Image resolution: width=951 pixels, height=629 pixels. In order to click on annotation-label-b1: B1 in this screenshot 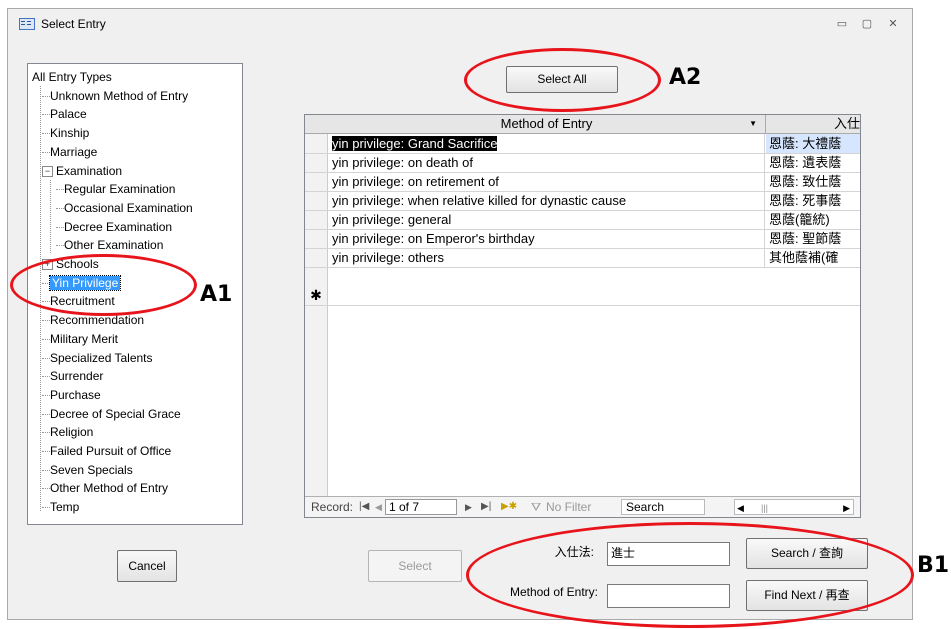, I will do `click(933, 565)`.